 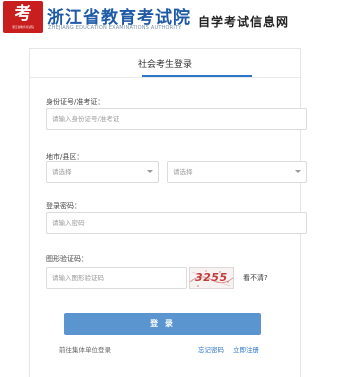 I want to click on password-placeholder: 请输入密码, so click(x=68, y=223).